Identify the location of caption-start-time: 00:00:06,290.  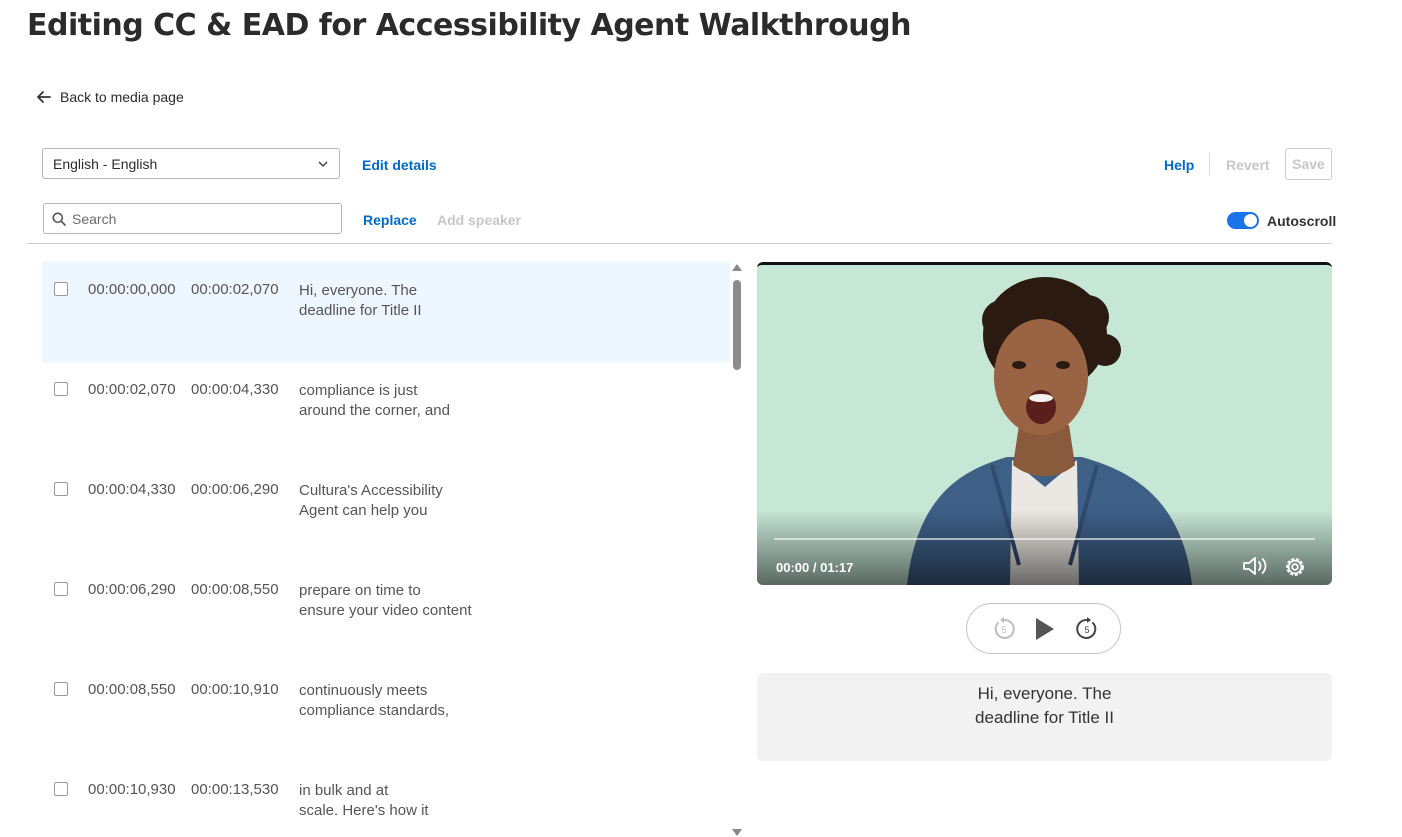
(132, 589).